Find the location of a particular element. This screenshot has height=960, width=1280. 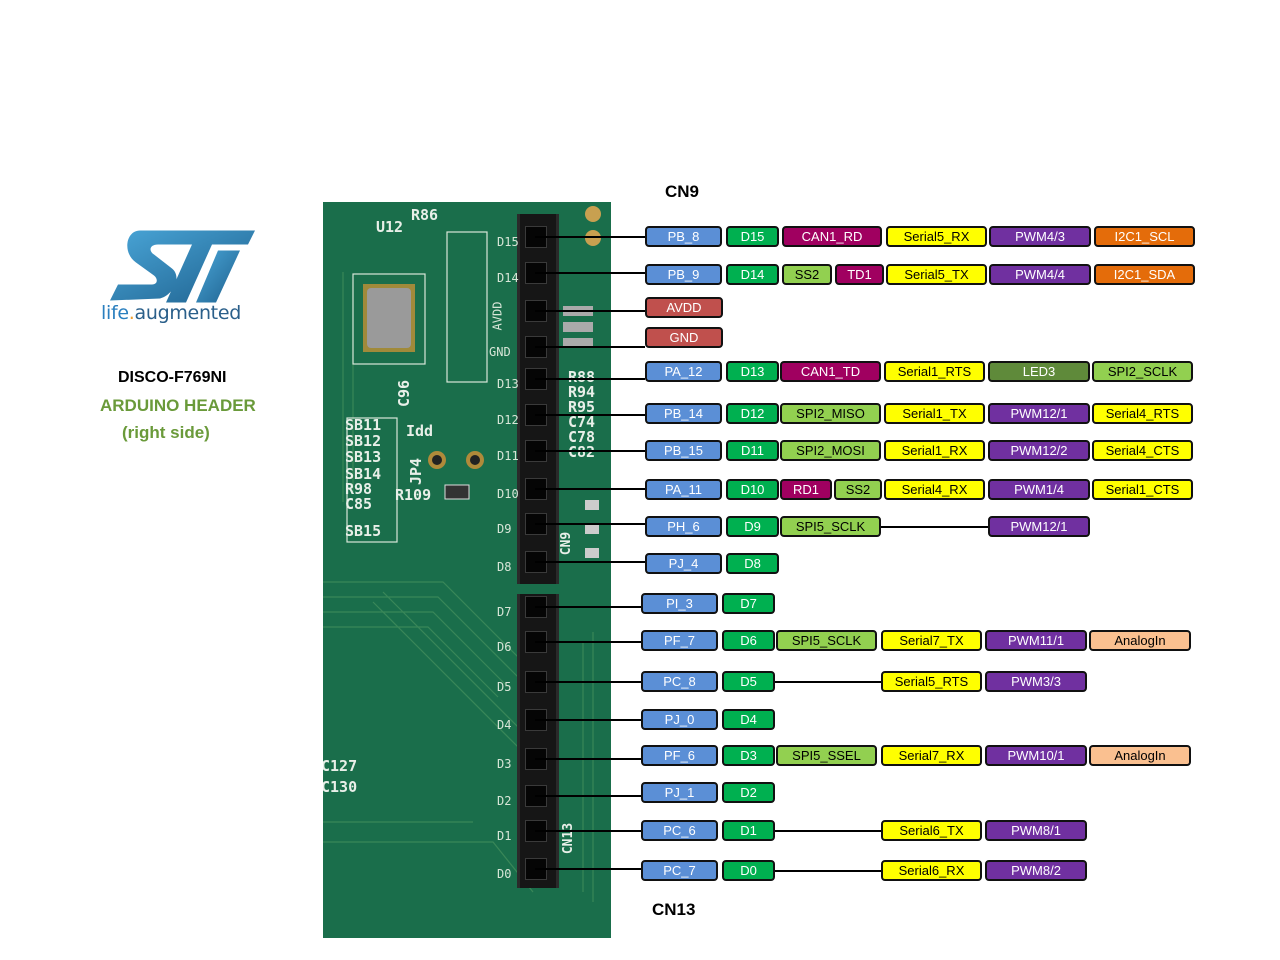

function-tag-ser: Serial5_RX is located at coordinates (936, 236).